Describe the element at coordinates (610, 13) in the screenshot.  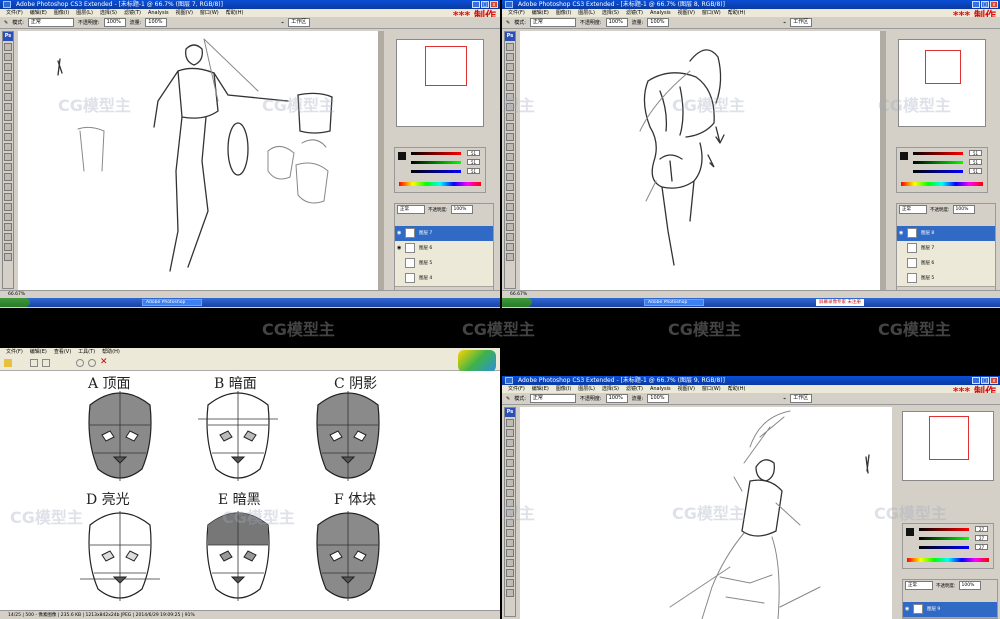
I see `menu-select: 选择(S)` at that location.